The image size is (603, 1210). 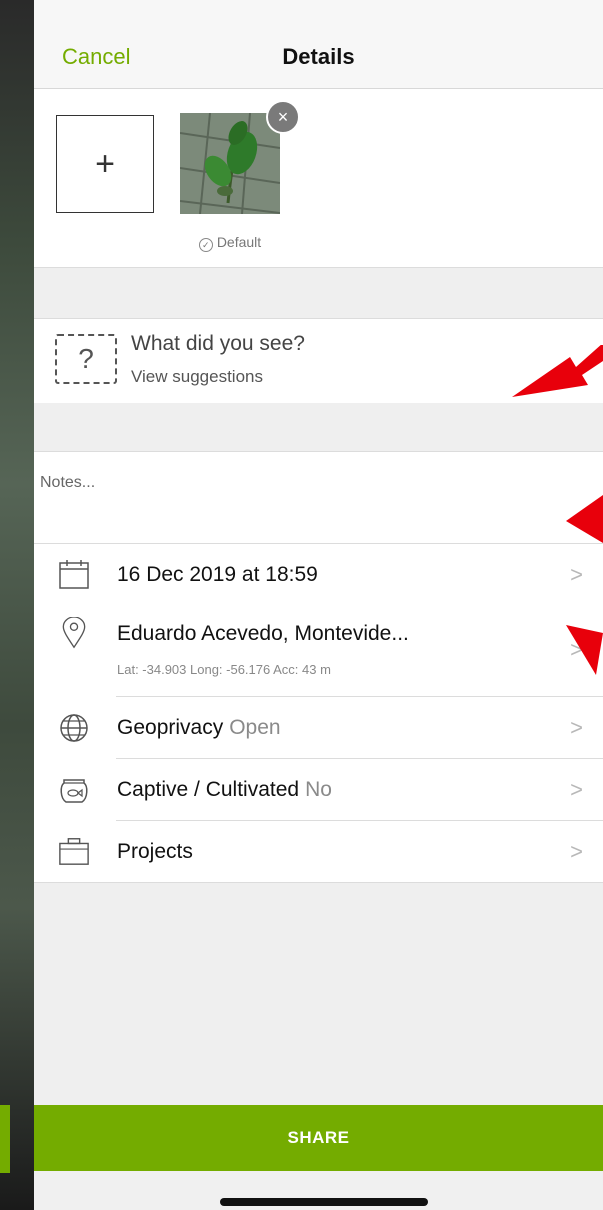 What do you see at coordinates (205, 245) in the screenshot?
I see `check-circle-icon: ✓` at bounding box center [205, 245].